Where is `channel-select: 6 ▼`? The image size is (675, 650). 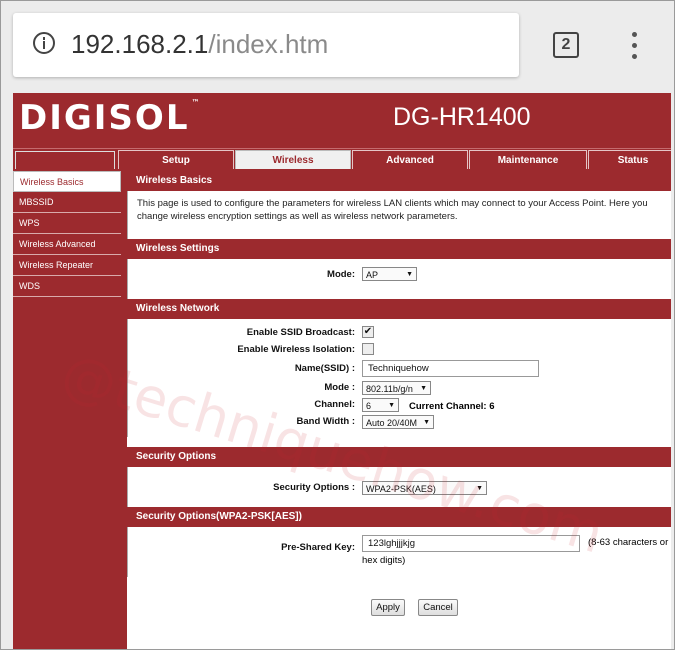
channel-select: 6 ▼ is located at coordinates (380, 405).